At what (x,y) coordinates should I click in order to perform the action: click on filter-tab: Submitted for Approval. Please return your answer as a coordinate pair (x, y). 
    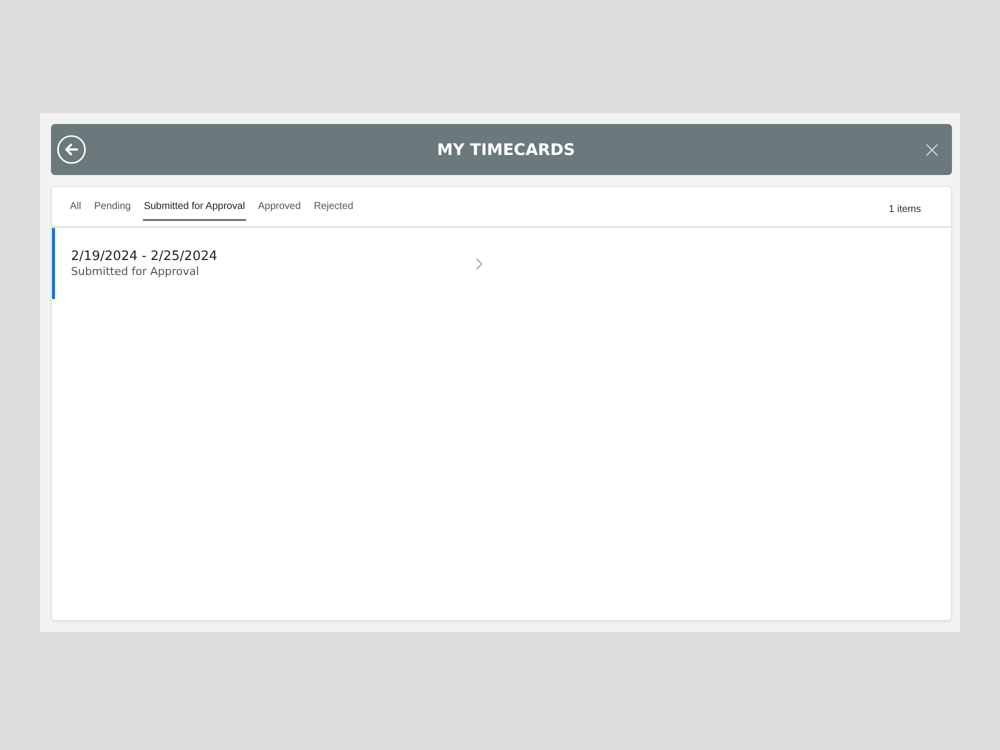
    Looking at the image, I should click on (194, 204).